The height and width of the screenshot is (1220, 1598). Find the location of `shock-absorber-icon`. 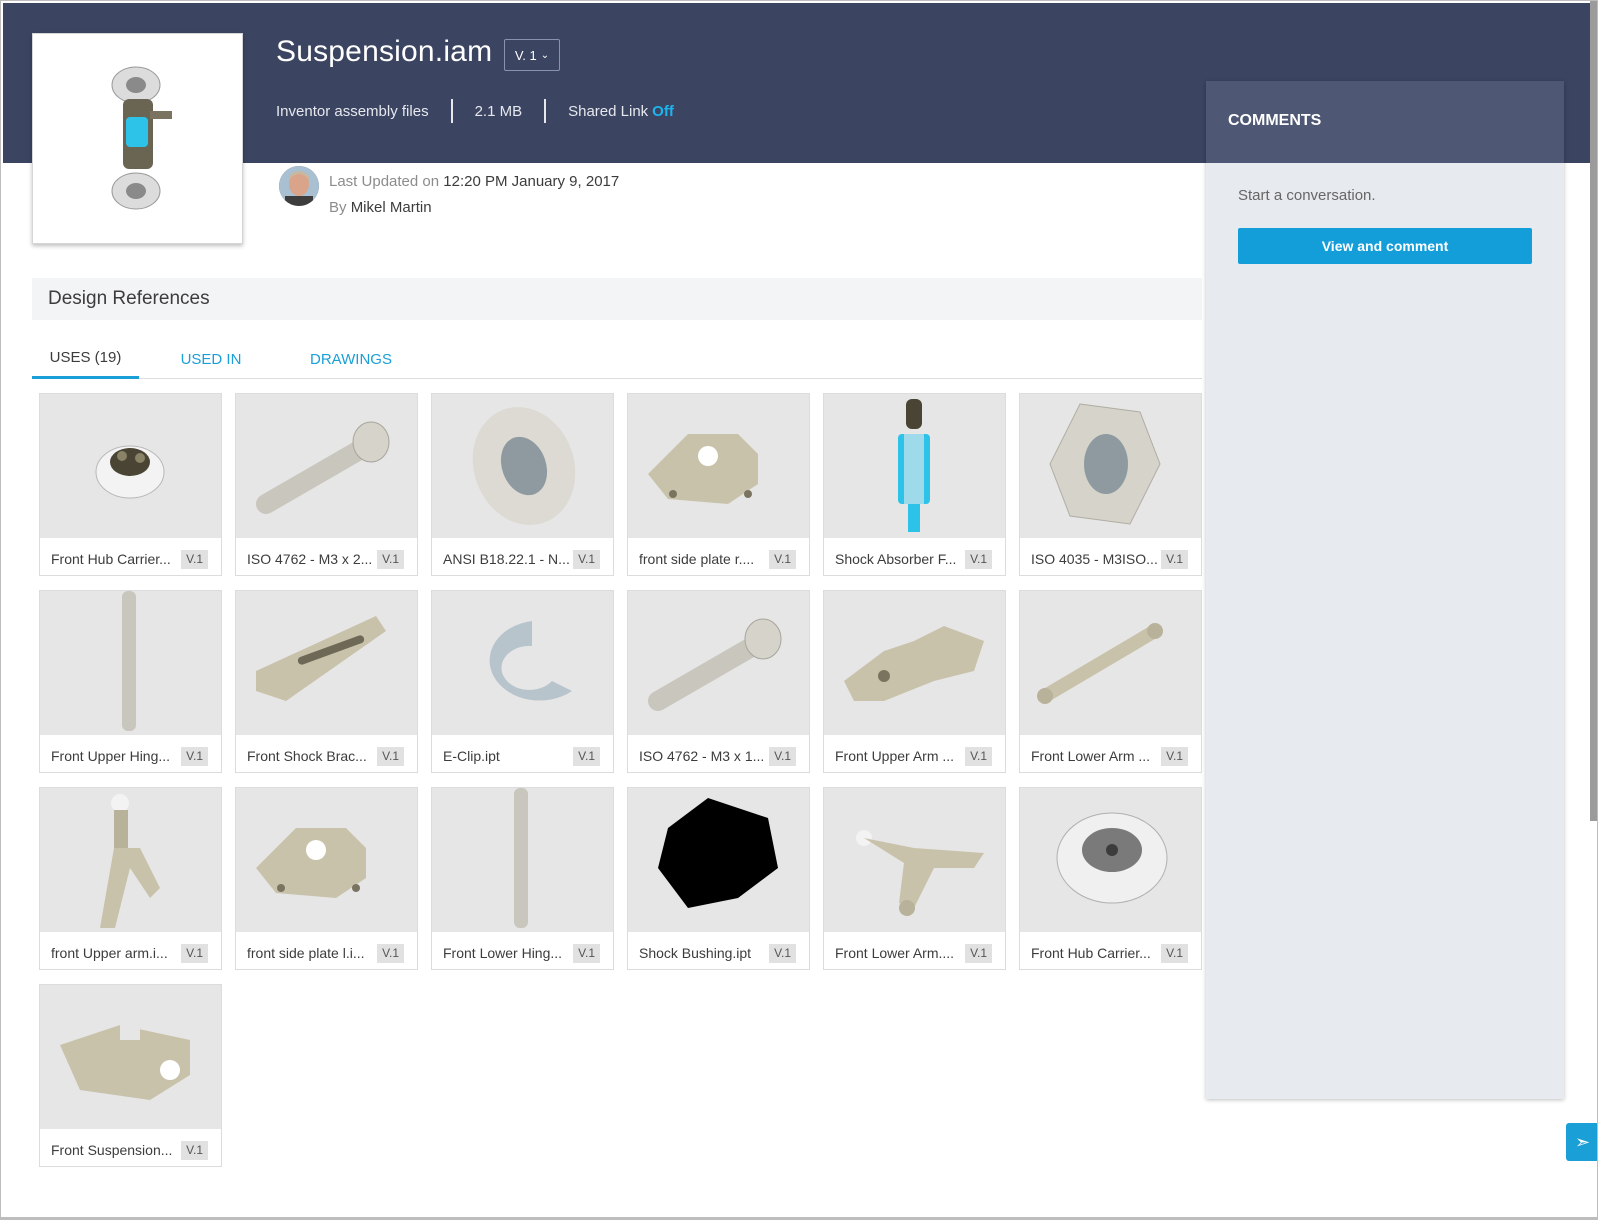

shock-absorber-icon is located at coordinates (914, 466).